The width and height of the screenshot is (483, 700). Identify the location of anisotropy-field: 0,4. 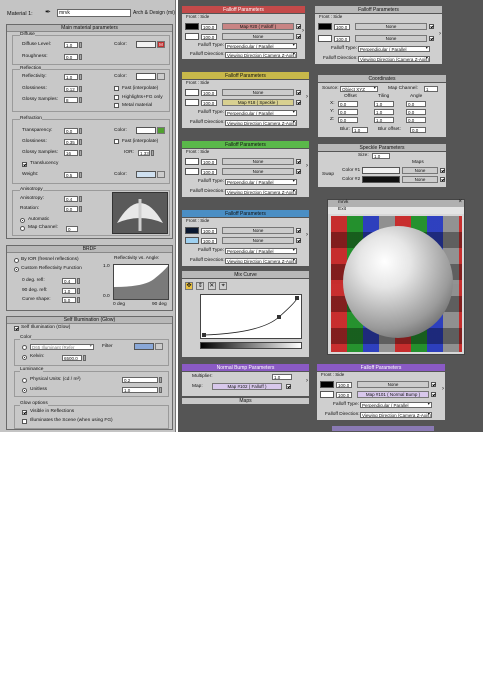
(71, 199).